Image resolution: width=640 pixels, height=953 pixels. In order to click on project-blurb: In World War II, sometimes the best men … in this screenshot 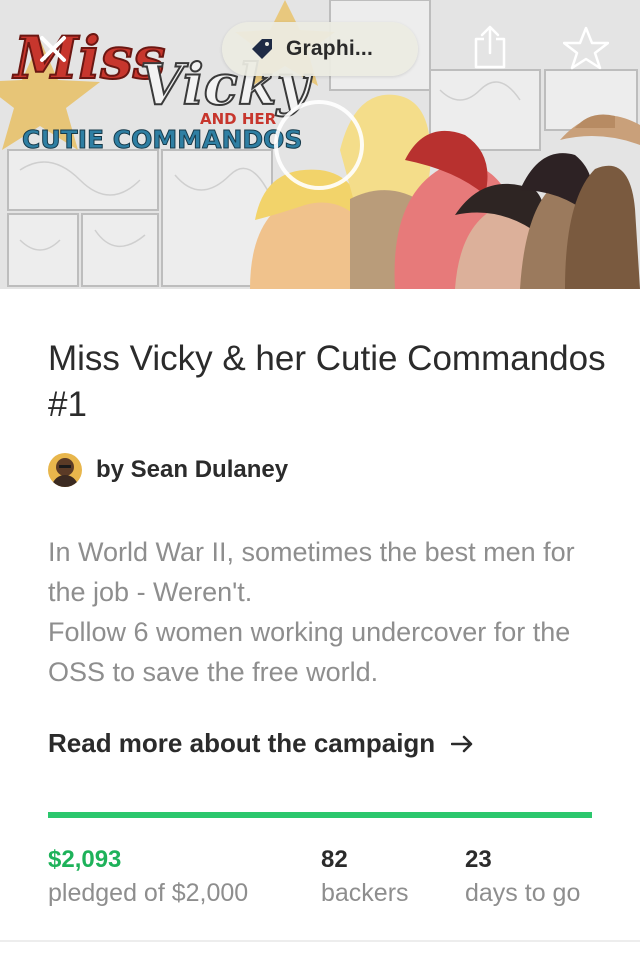, I will do `click(318, 612)`.